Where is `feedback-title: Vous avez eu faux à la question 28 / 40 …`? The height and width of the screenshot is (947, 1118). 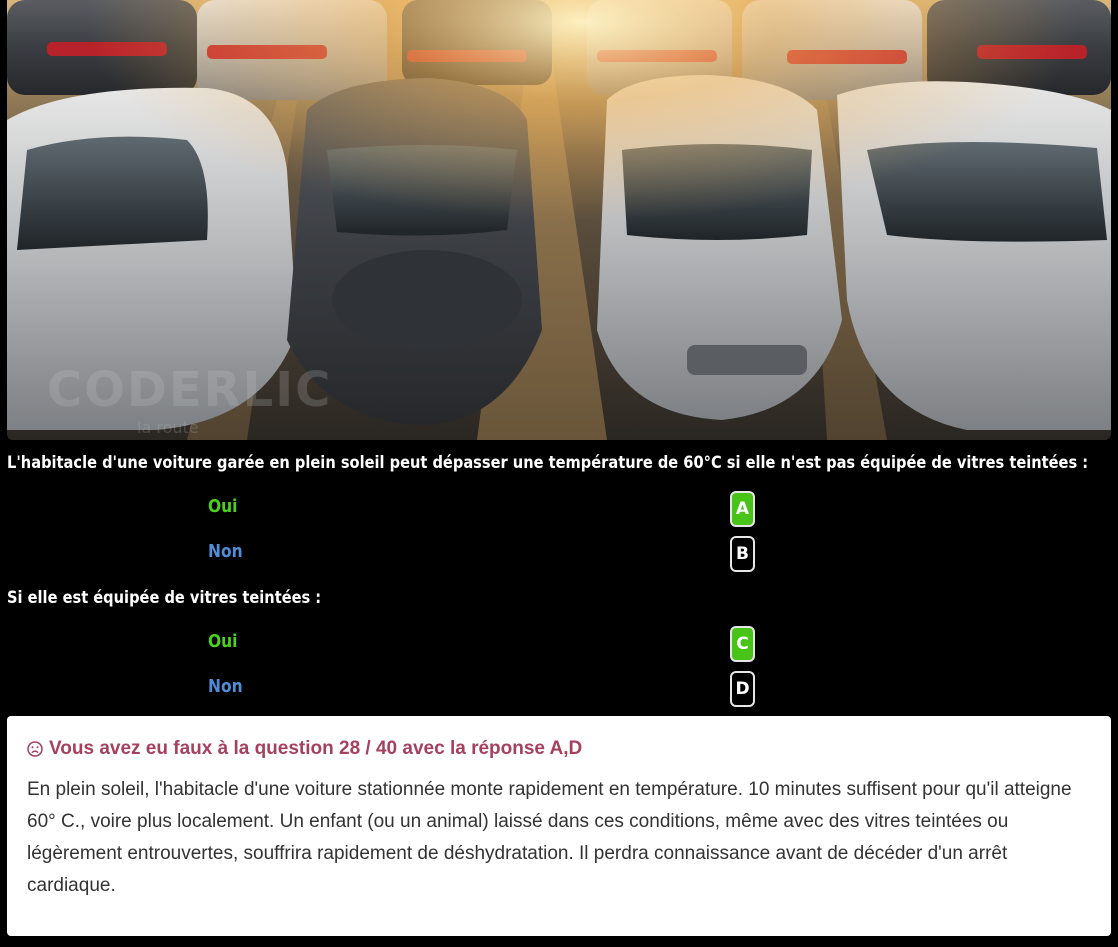 feedback-title: Vous avez eu faux à la question 28 / 40 … is located at coordinates (559, 749).